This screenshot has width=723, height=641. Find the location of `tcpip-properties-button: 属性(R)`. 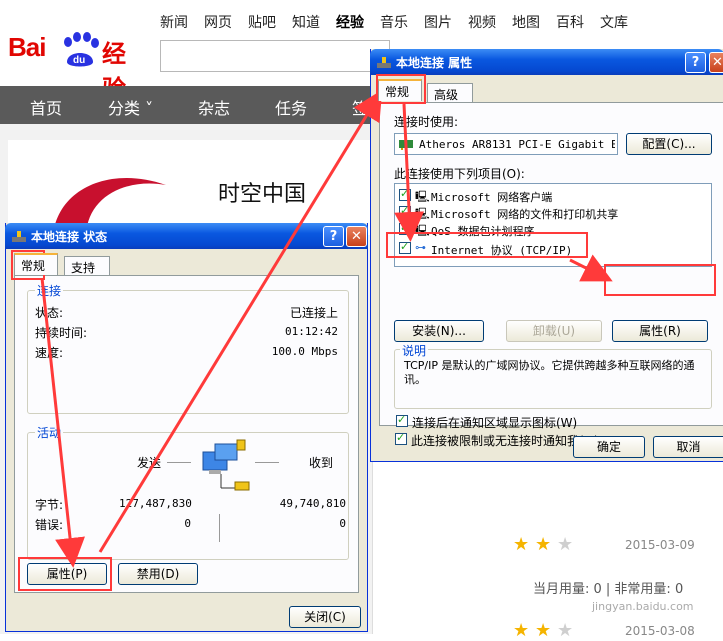

tcpip-properties-button: 属性(R) is located at coordinates (660, 331).